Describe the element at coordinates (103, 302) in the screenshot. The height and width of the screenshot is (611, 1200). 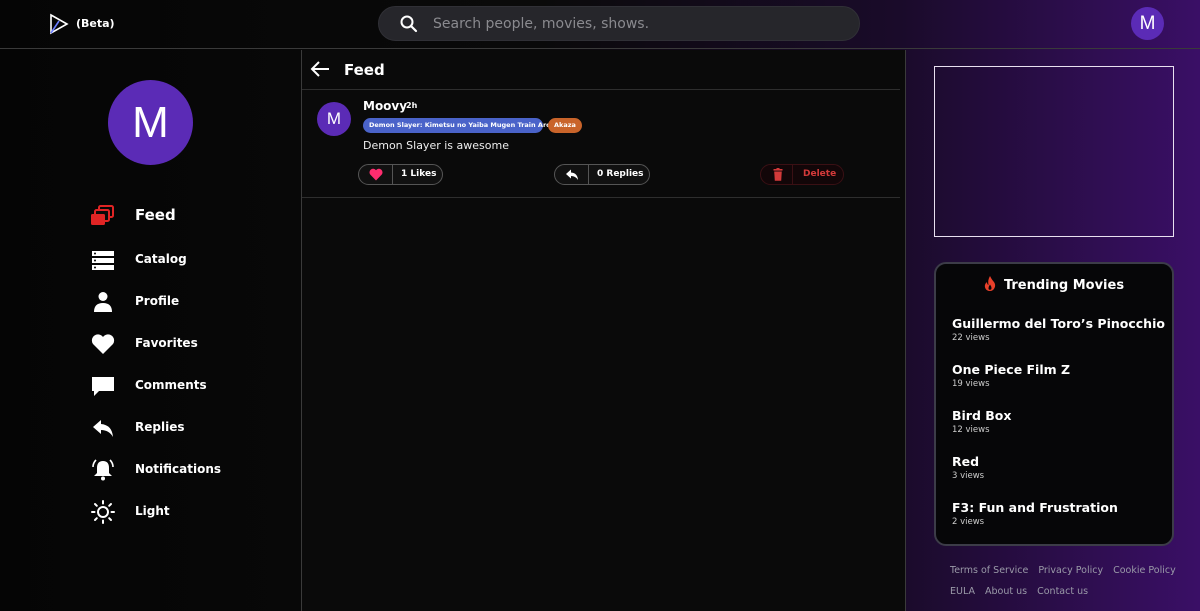
I see `user-icon` at that location.